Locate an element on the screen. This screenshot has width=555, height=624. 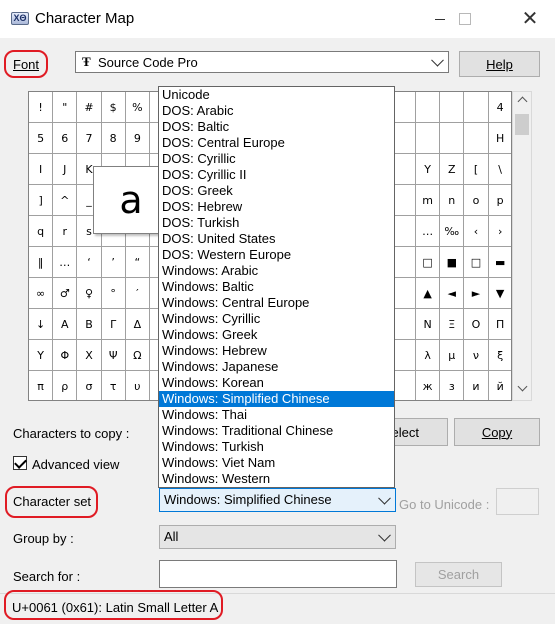
character-cell: Γ is located at coordinates (113, 324).